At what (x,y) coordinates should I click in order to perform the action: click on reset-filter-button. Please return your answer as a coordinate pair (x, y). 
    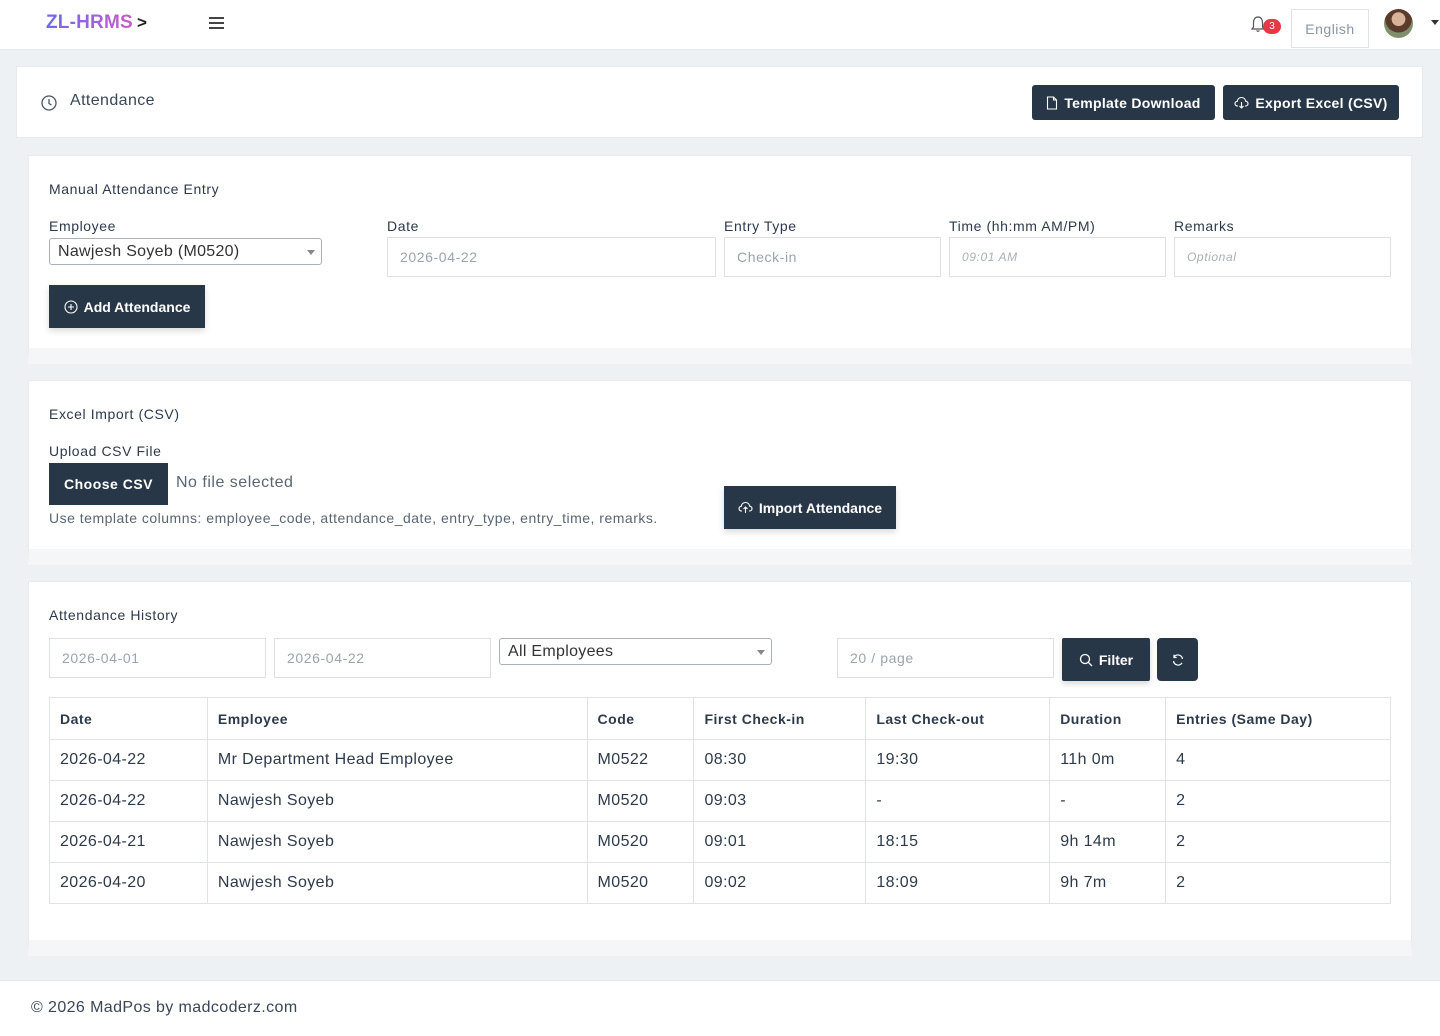
    Looking at the image, I should click on (1177, 659).